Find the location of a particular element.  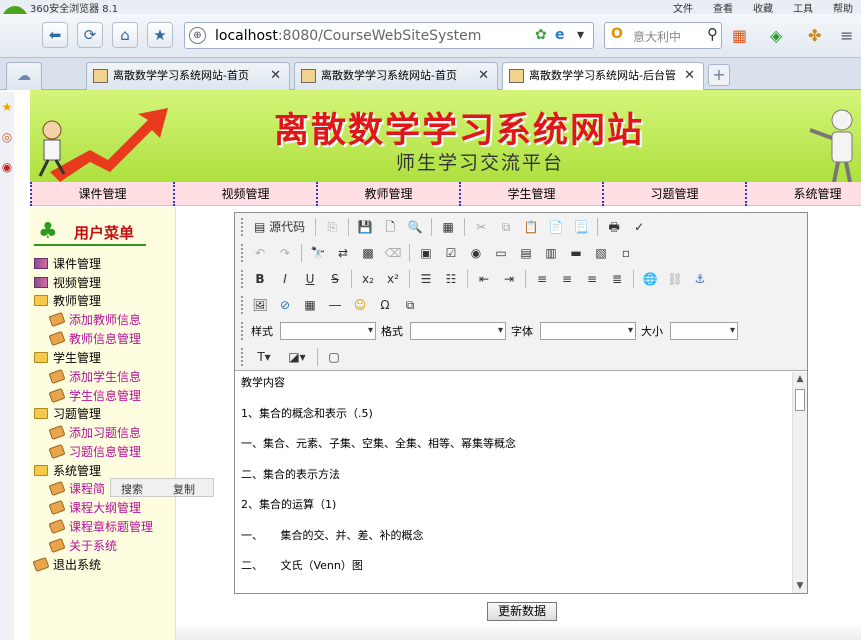

horizontal-rule-icon: ― is located at coordinates (335, 305).